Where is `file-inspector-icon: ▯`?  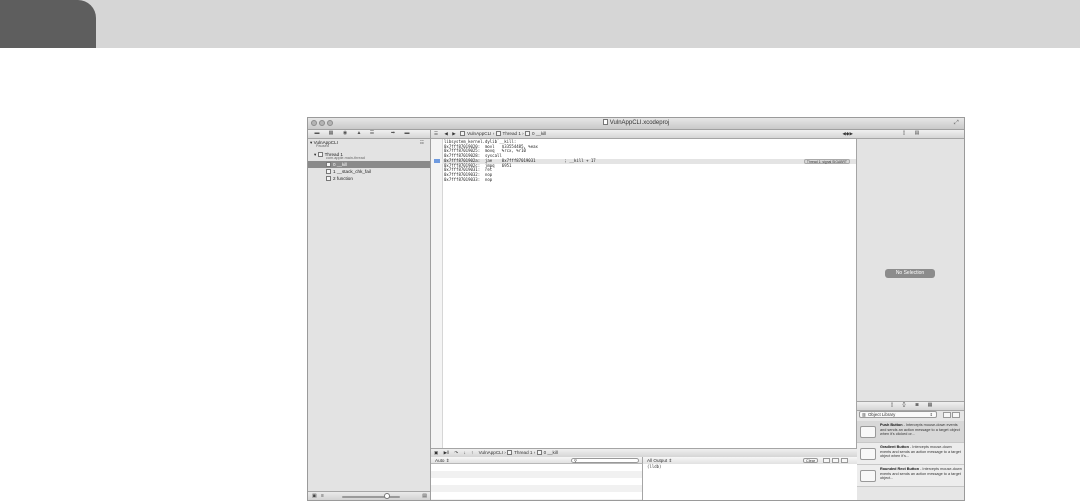
file-inspector-icon: ▯ is located at coordinates (904, 133).